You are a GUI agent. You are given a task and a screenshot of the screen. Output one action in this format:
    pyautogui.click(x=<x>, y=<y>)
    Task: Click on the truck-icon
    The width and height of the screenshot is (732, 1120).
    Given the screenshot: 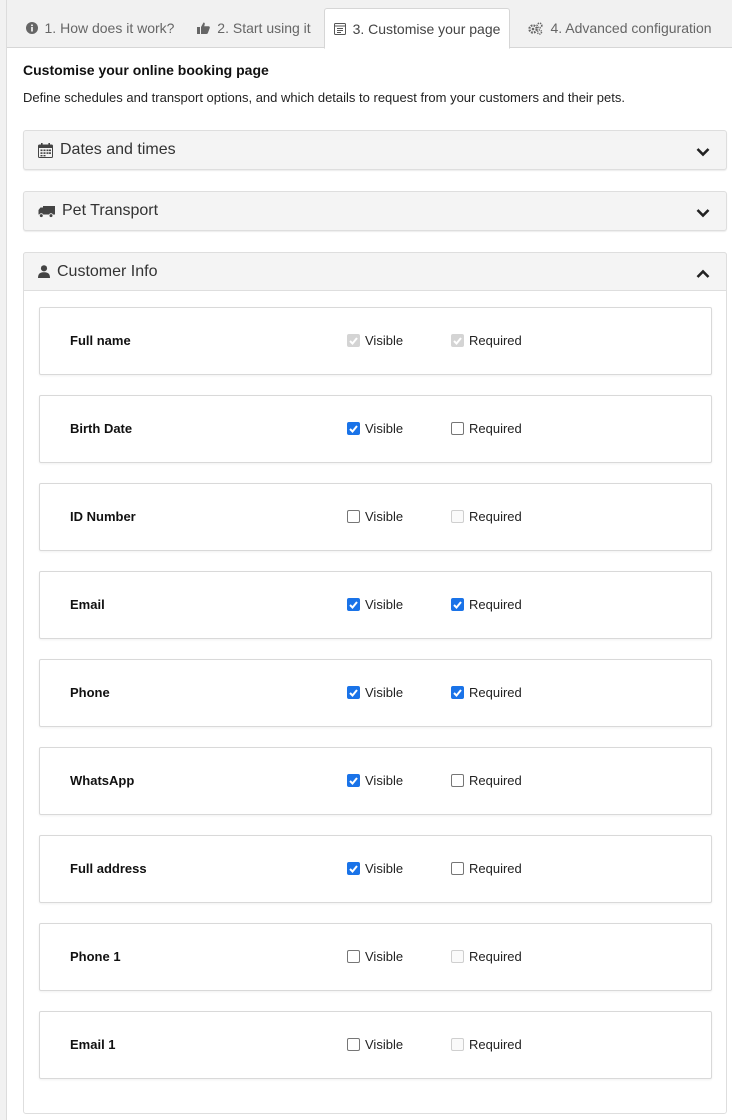 What is the action you would take?
    pyautogui.click(x=46, y=211)
    